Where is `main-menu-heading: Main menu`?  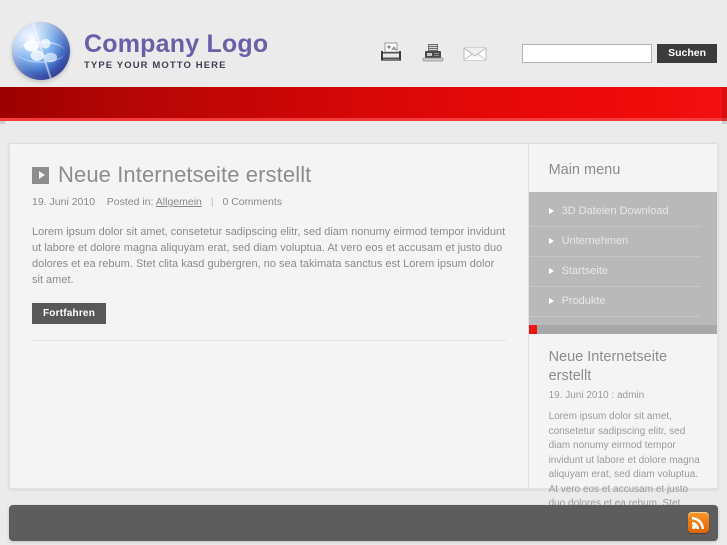
main-menu-heading: Main menu is located at coordinates (584, 170).